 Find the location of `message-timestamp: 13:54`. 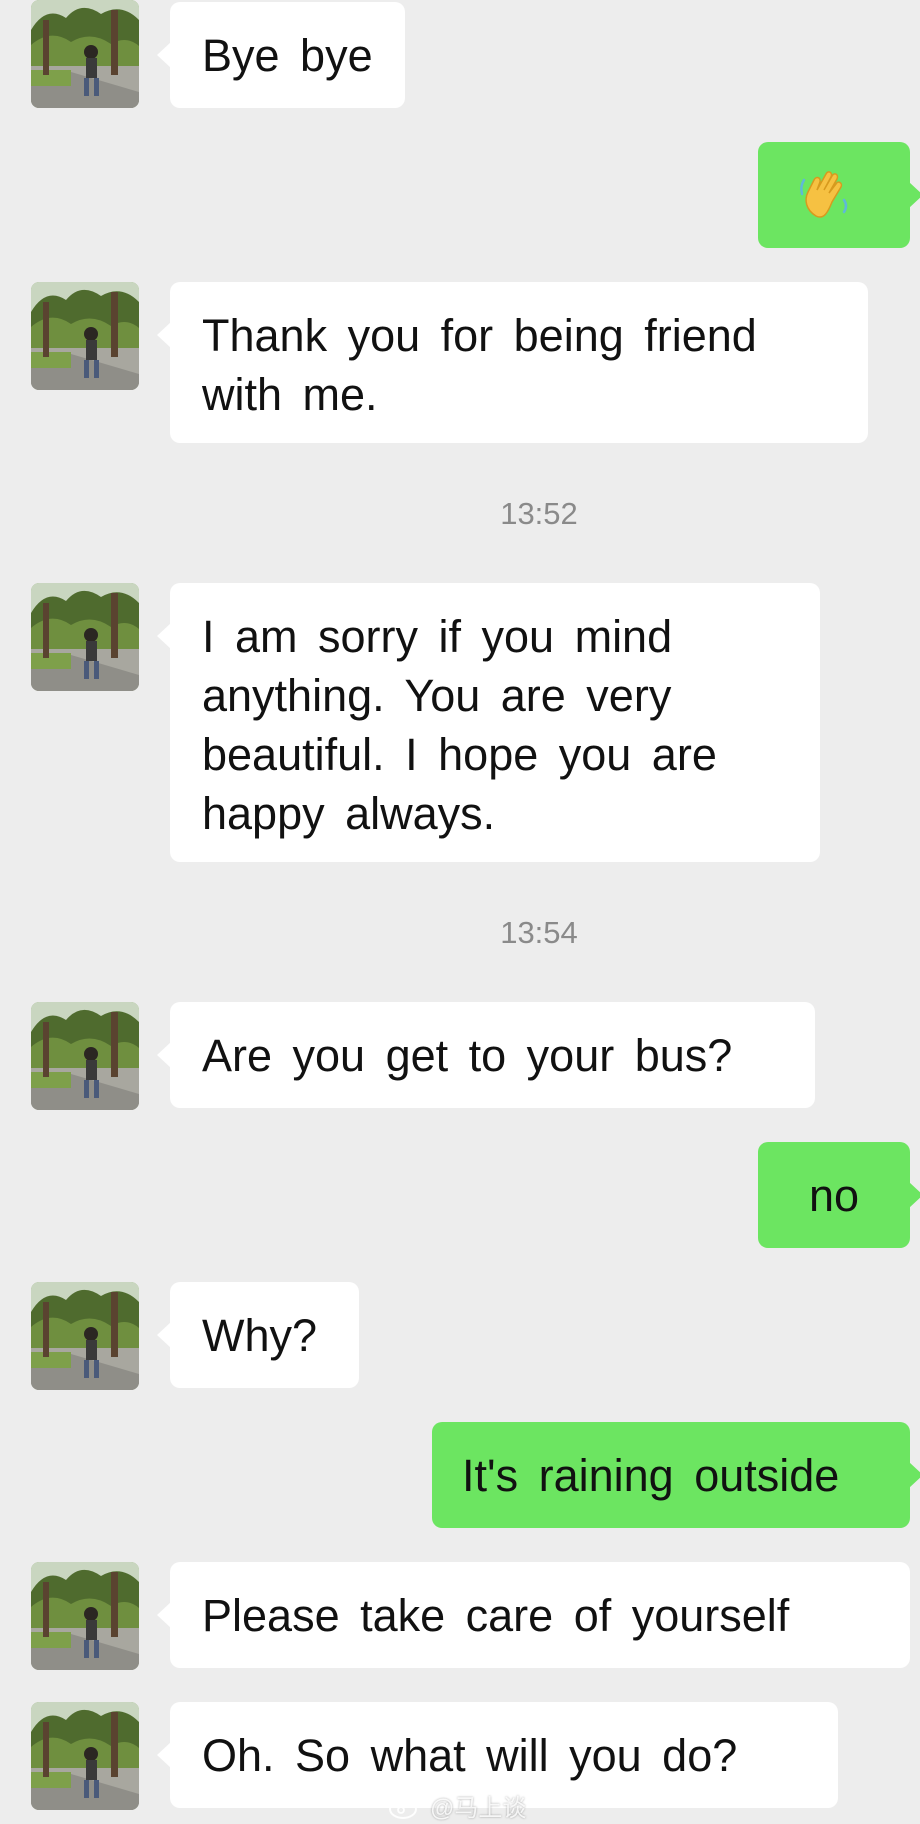

message-timestamp: 13:54 is located at coordinates (539, 932).